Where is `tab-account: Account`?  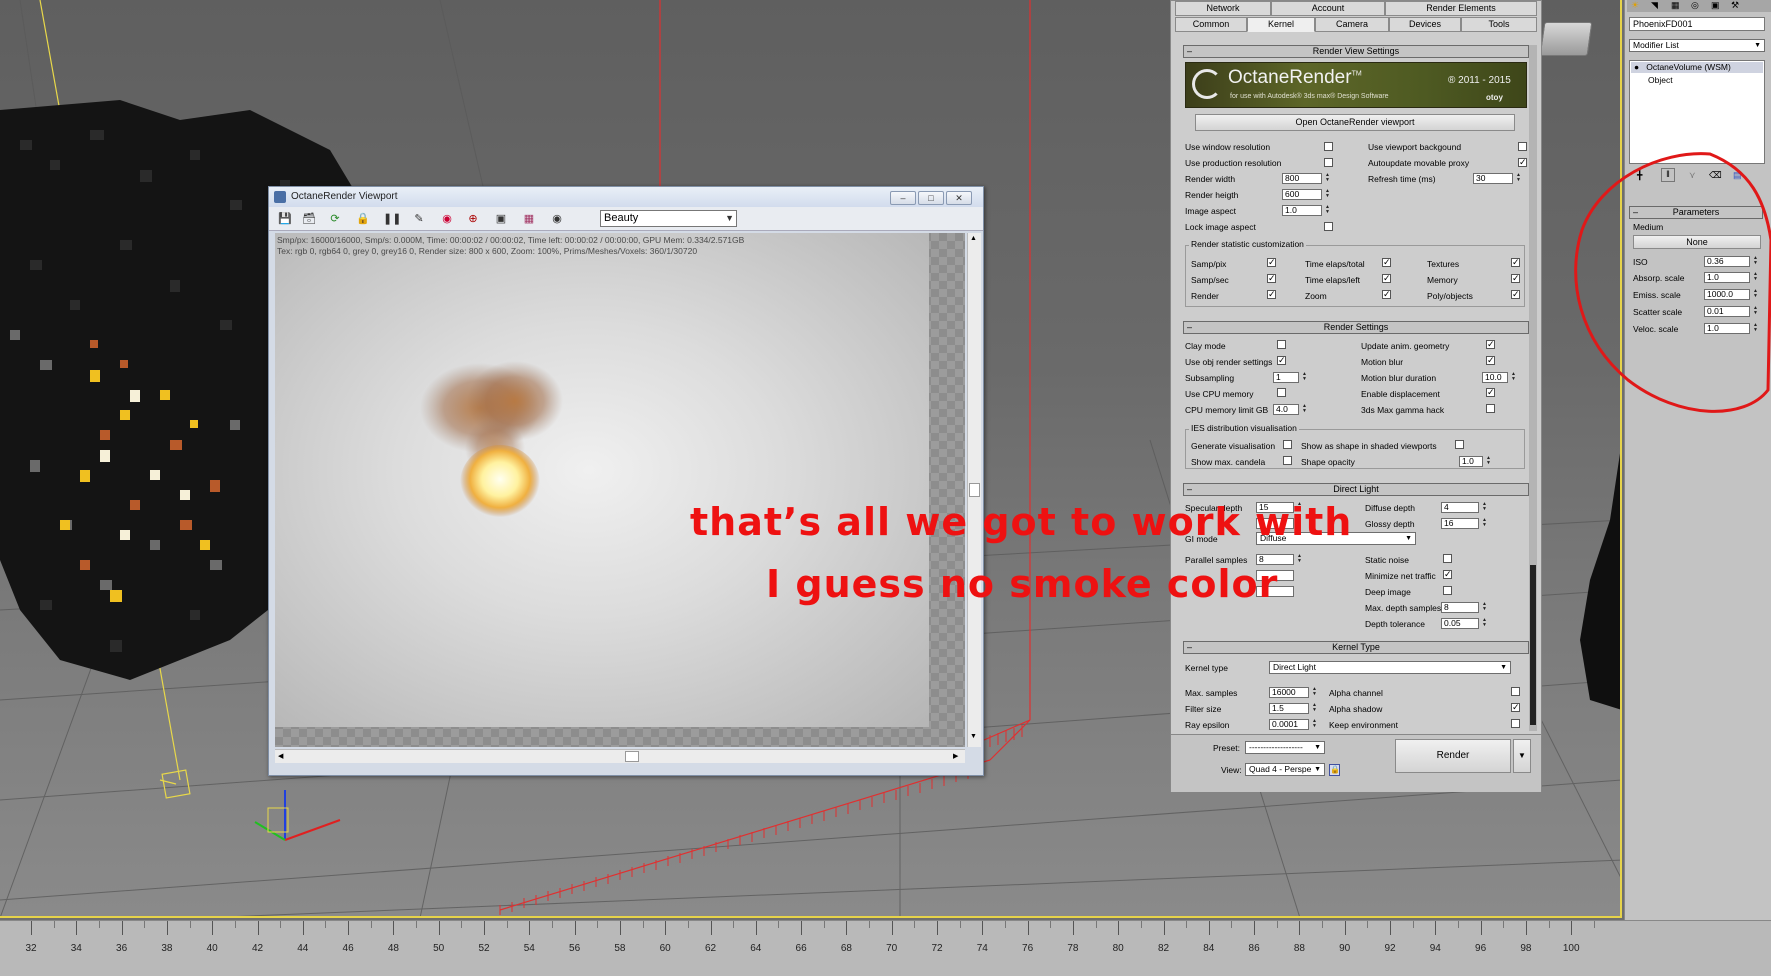
tab-account: Account is located at coordinates (1328, 8).